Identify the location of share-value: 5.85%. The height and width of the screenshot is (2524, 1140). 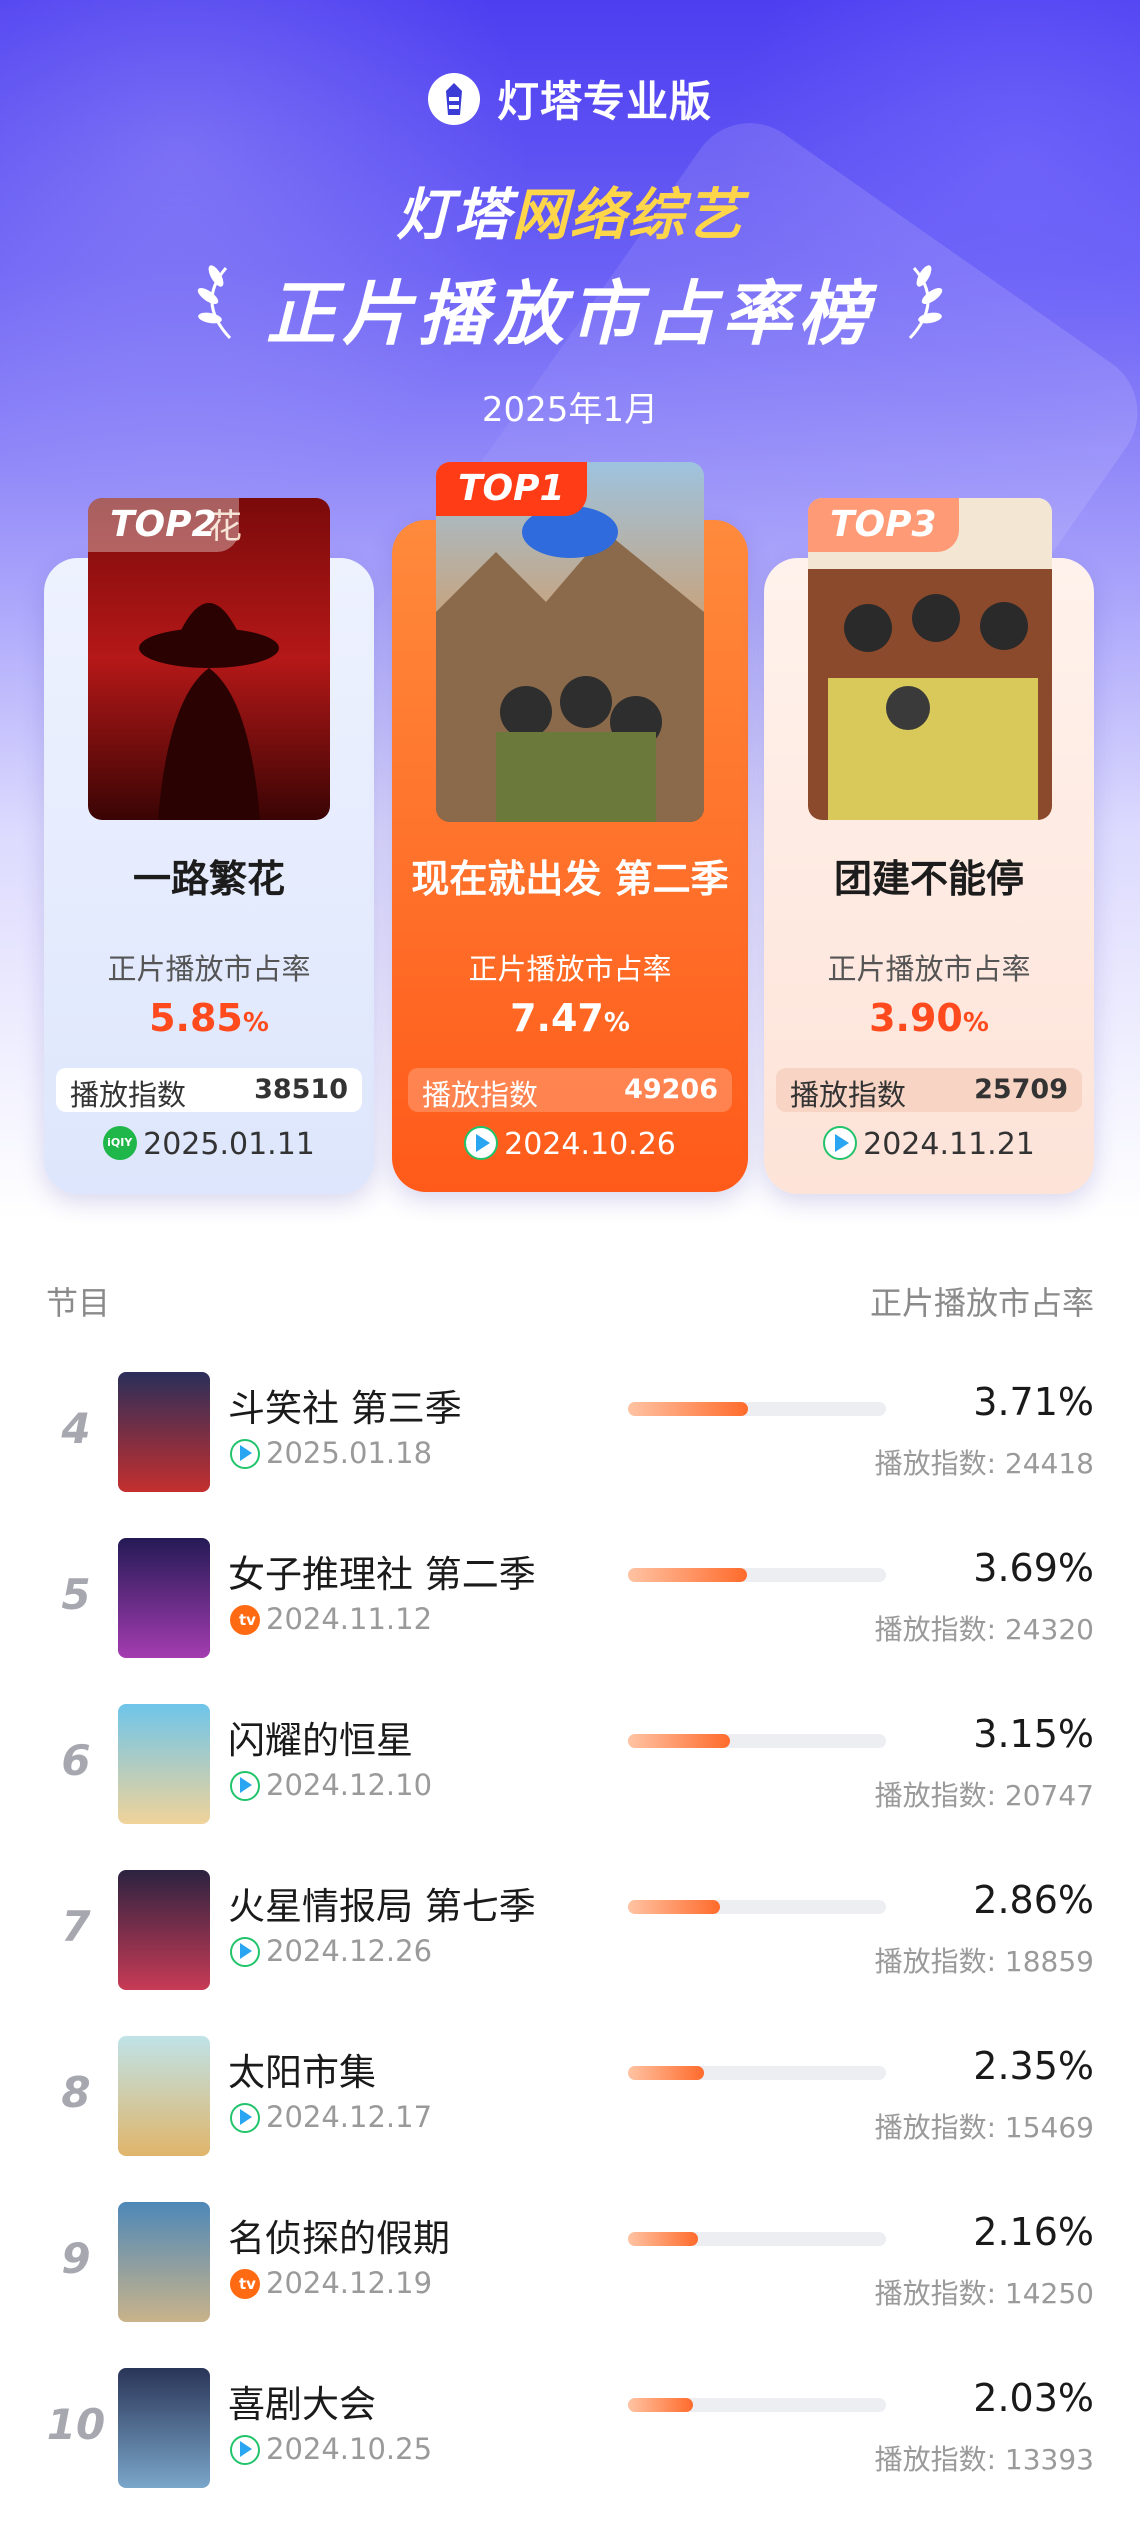
(209, 1018).